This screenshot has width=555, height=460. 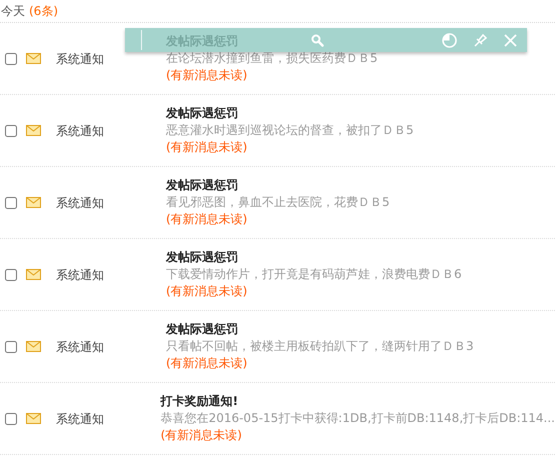 I want to click on message-count: (6条), so click(x=43, y=11).